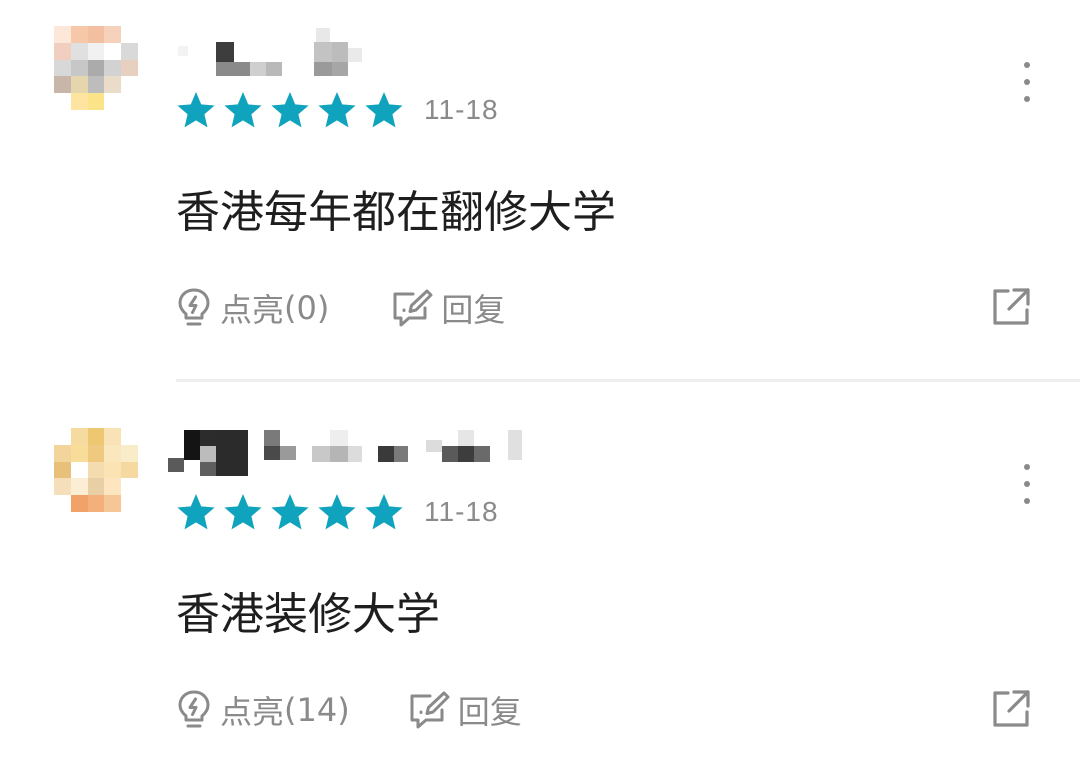  I want to click on comment-actions: 点亮 (0) 回复, so click(340, 308).